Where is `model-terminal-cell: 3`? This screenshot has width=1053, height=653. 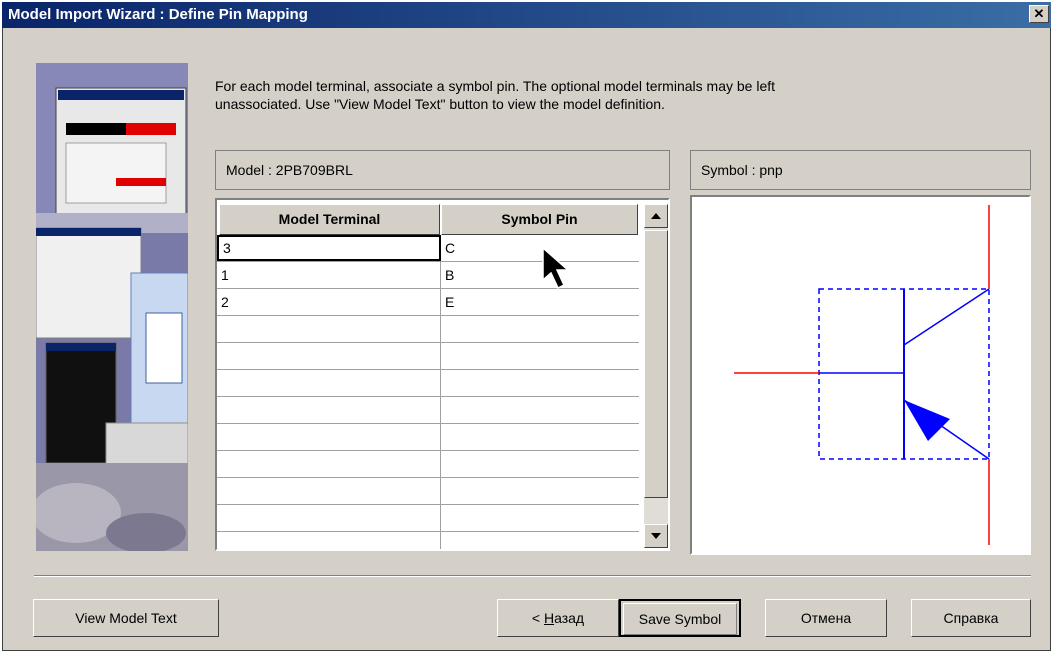 model-terminal-cell: 3 is located at coordinates (329, 248).